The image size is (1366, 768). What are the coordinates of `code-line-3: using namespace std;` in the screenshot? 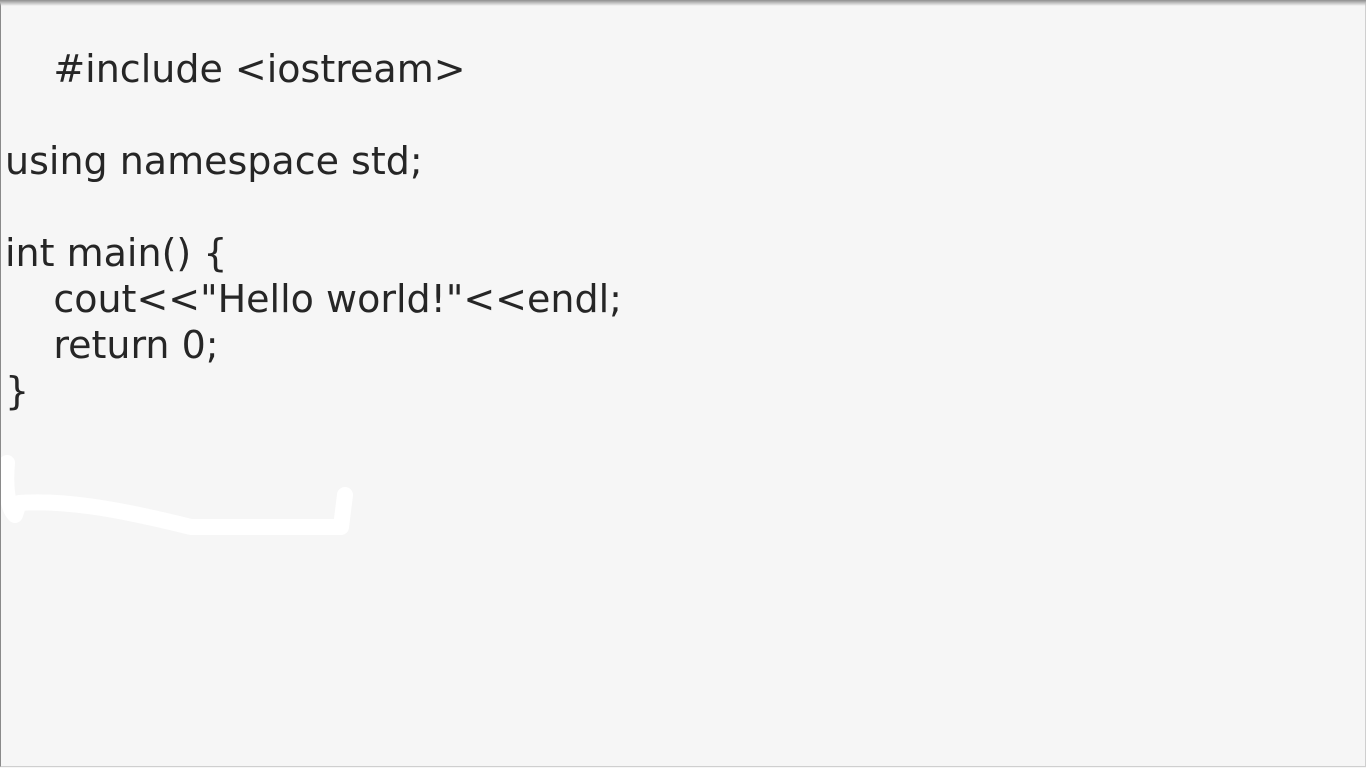 It's located at (214, 161).